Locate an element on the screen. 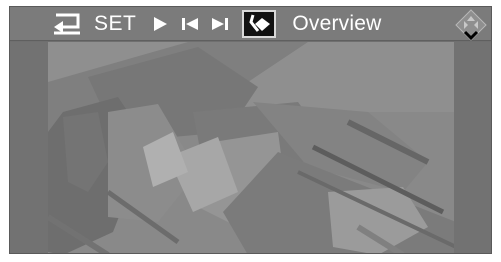  overview-label: Overview is located at coordinates (336, 24).